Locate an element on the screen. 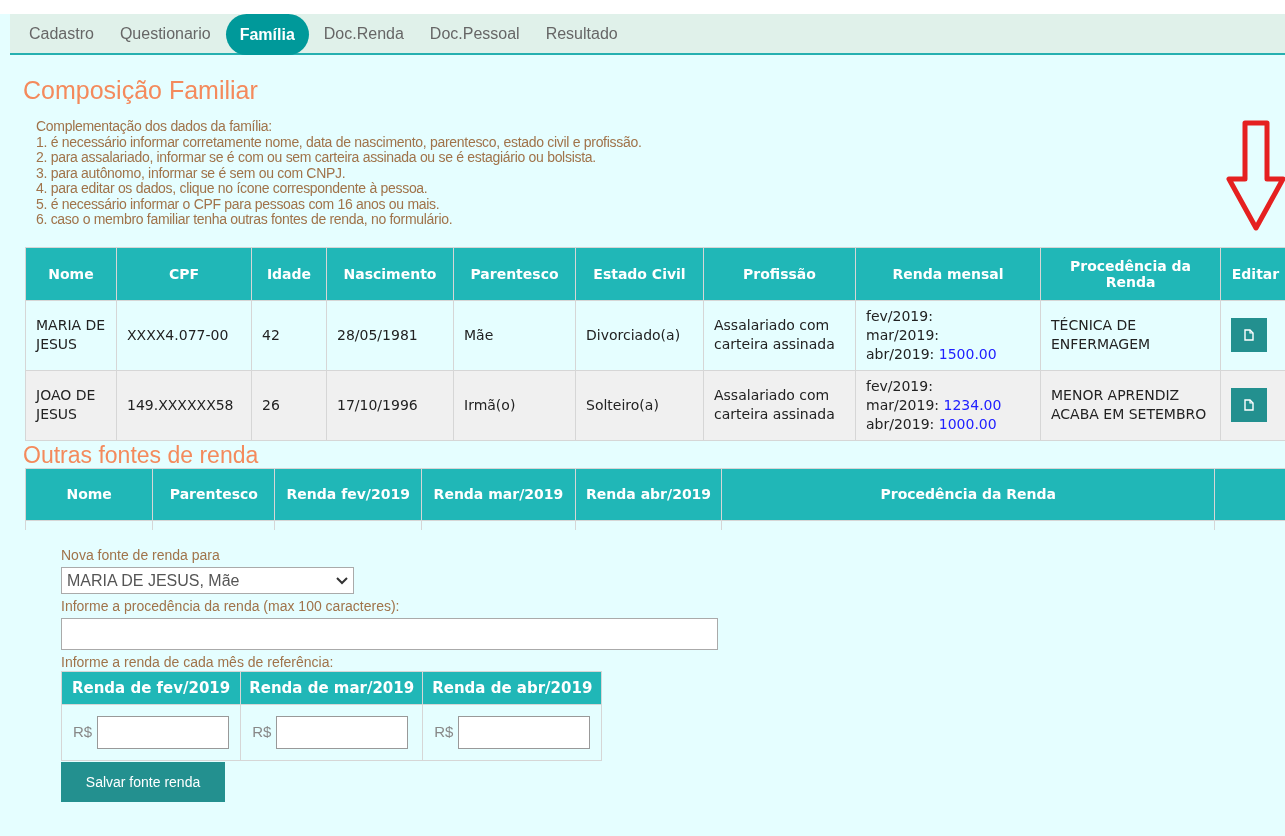  table-cell: MARIA DE JESUS is located at coordinates (71, 335).